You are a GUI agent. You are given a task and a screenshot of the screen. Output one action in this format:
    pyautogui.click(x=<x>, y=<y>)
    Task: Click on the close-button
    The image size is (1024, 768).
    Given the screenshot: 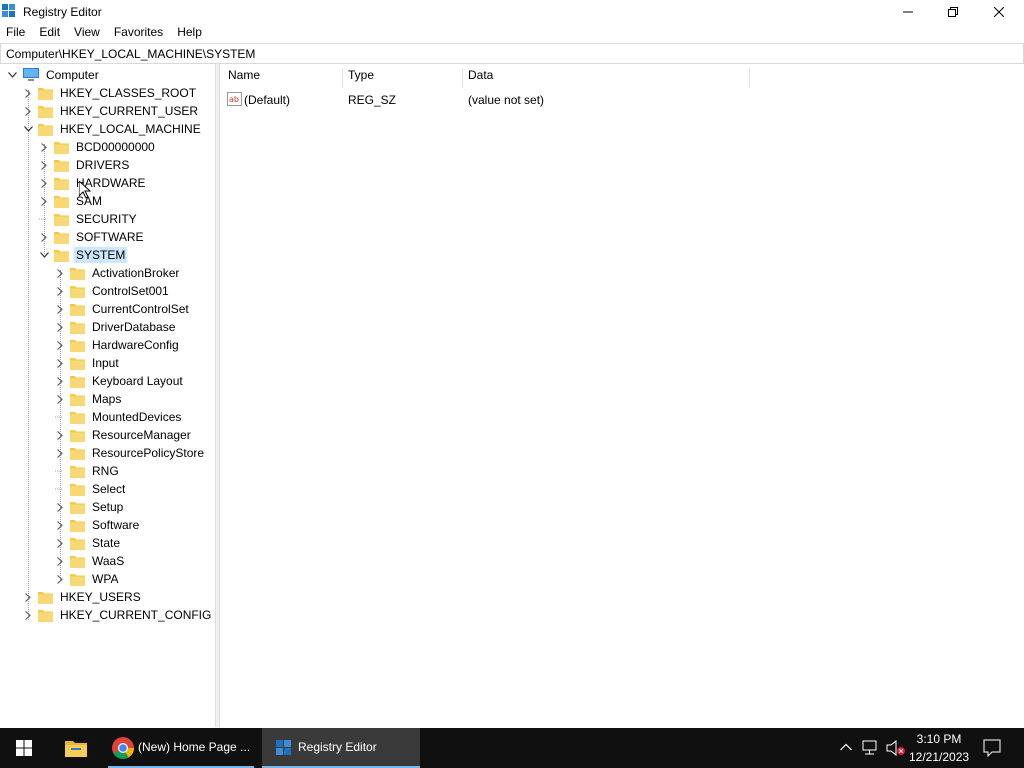 What is the action you would take?
    pyautogui.click(x=999, y=11)
    